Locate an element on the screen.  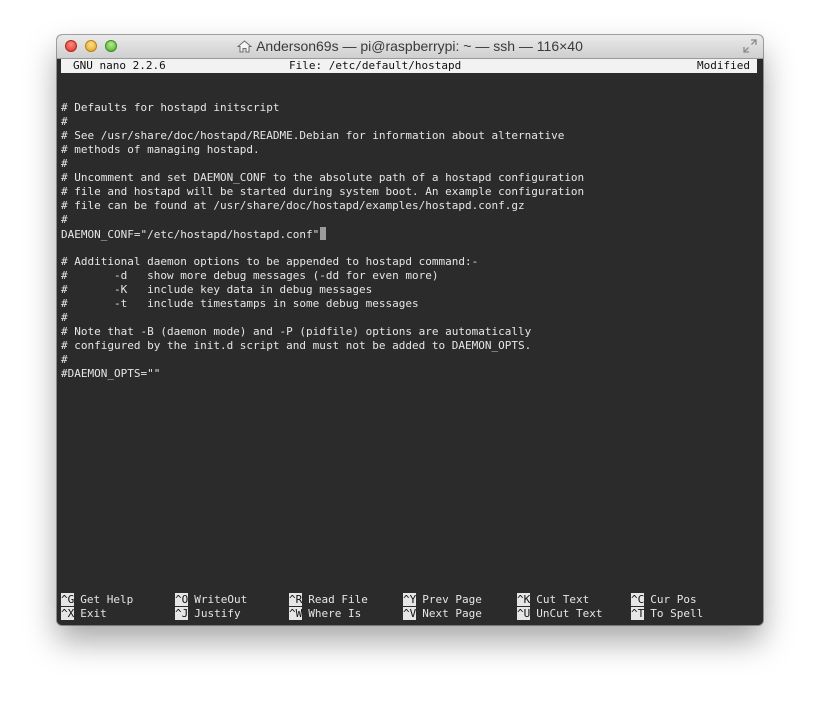
nano-version: GNU nano 2.2.6 is located at coordinates (119, 65).